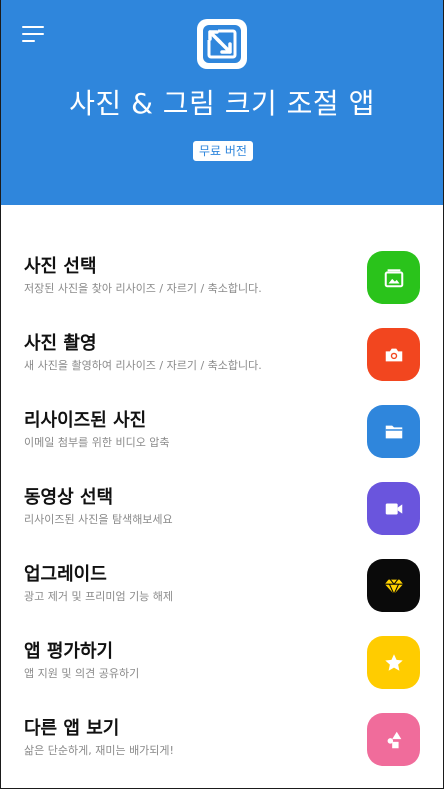 The image size is (444, 789). Describe the element at coordinates (393, 662) in the screenshot. I see `star-icon` at that location.